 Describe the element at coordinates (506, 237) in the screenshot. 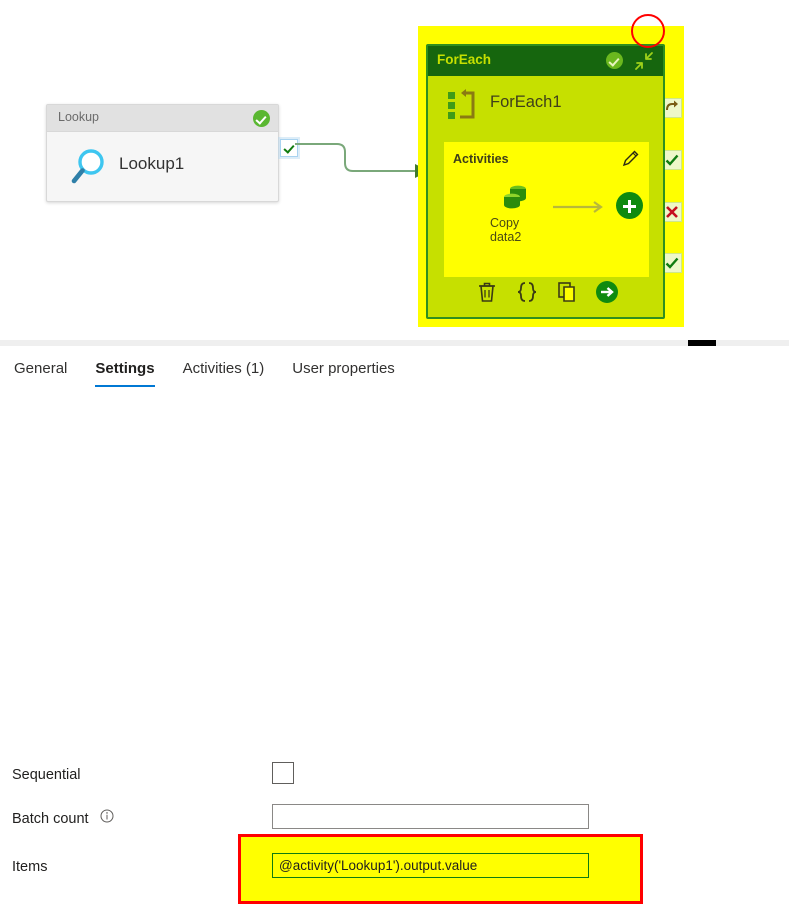

I see `copy-data-label-line2: data2` at that location.